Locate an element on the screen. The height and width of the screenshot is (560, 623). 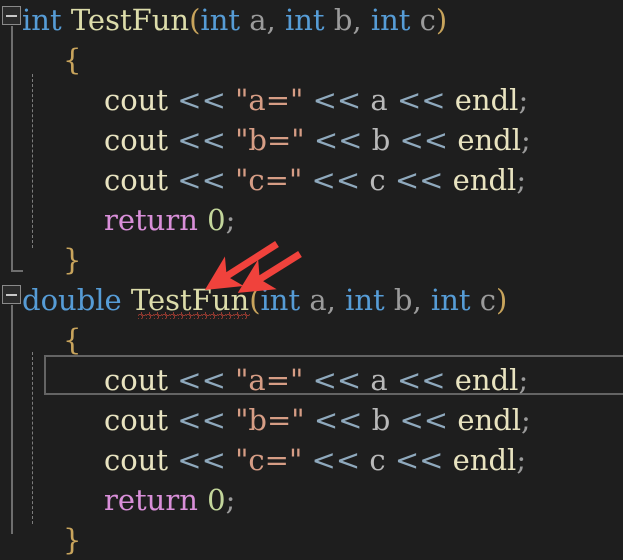
code-line-6: return 0; is located at coordinates (311, 220).